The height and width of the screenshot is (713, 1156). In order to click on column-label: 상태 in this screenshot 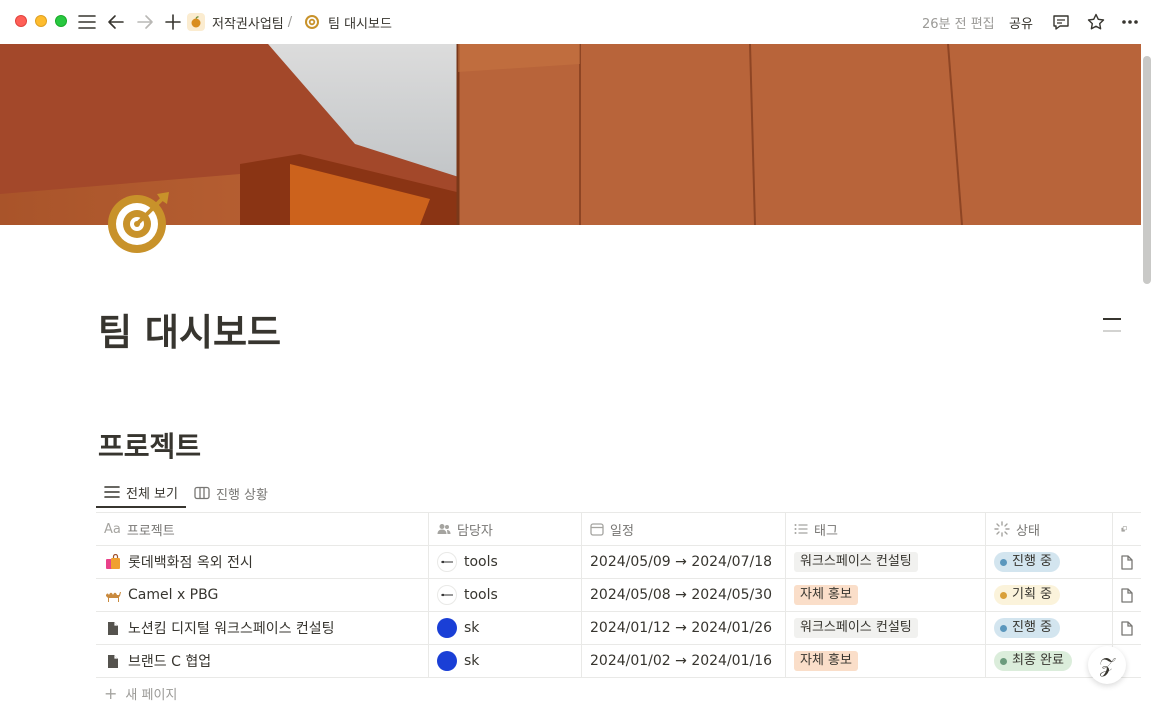, I will do `click(1028, 531)`.